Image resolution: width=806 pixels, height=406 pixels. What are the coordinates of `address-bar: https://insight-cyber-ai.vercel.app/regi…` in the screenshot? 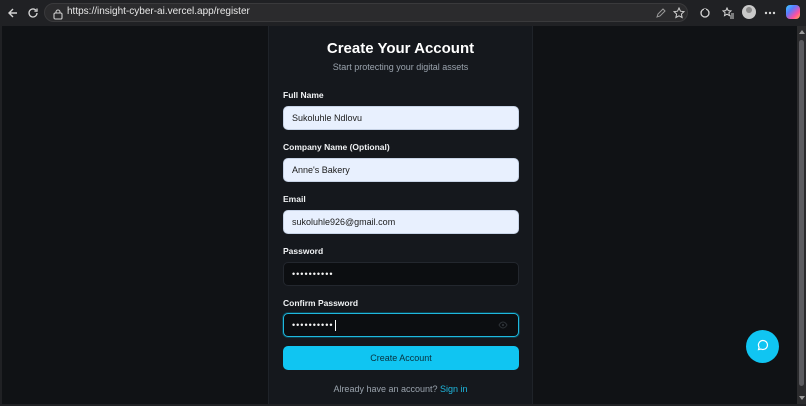 It's located at (366, 12).